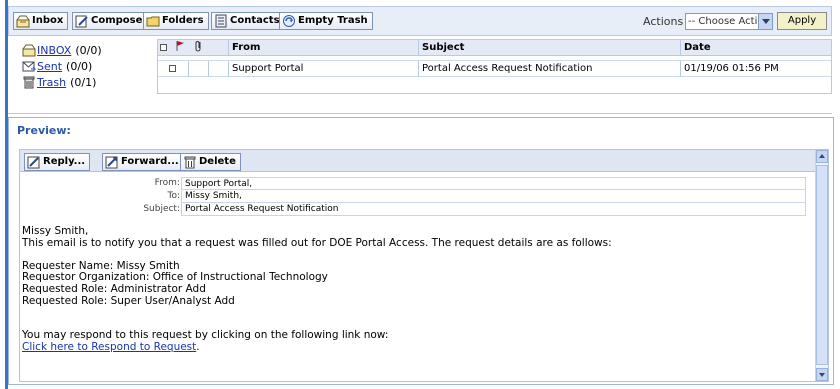  I want to click on flag-icon, so click(180, 48).